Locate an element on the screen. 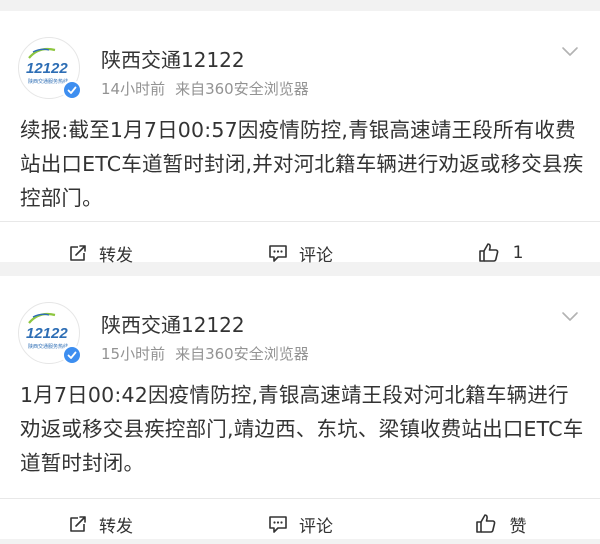  like-button: 赞 is located at coordinates (500, 524).